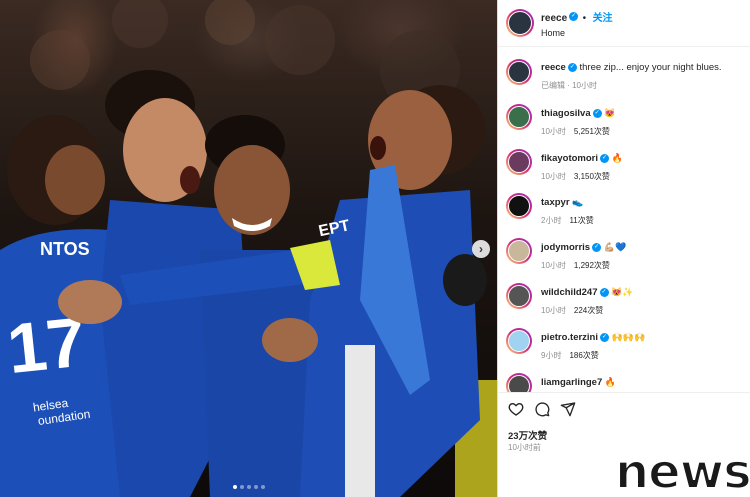 The height and width of the screenshot is (497, 750). Describe the element at coordinates (571, 382) in the screenshot. I see `comment-username: liamgarlinge7` at that location.